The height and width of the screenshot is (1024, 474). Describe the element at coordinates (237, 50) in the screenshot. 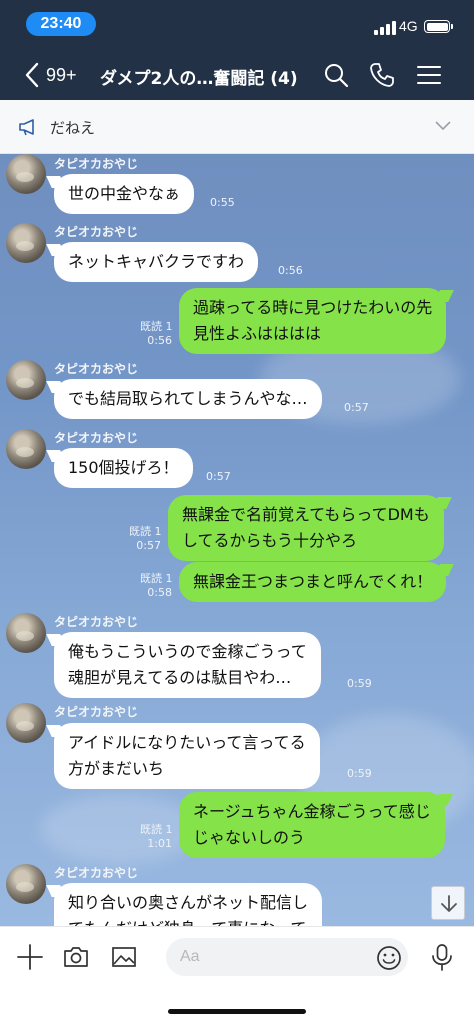

I see `header: 23:40 4G 99+ ダメプ2人の…奮闘記 (4)` at that location.